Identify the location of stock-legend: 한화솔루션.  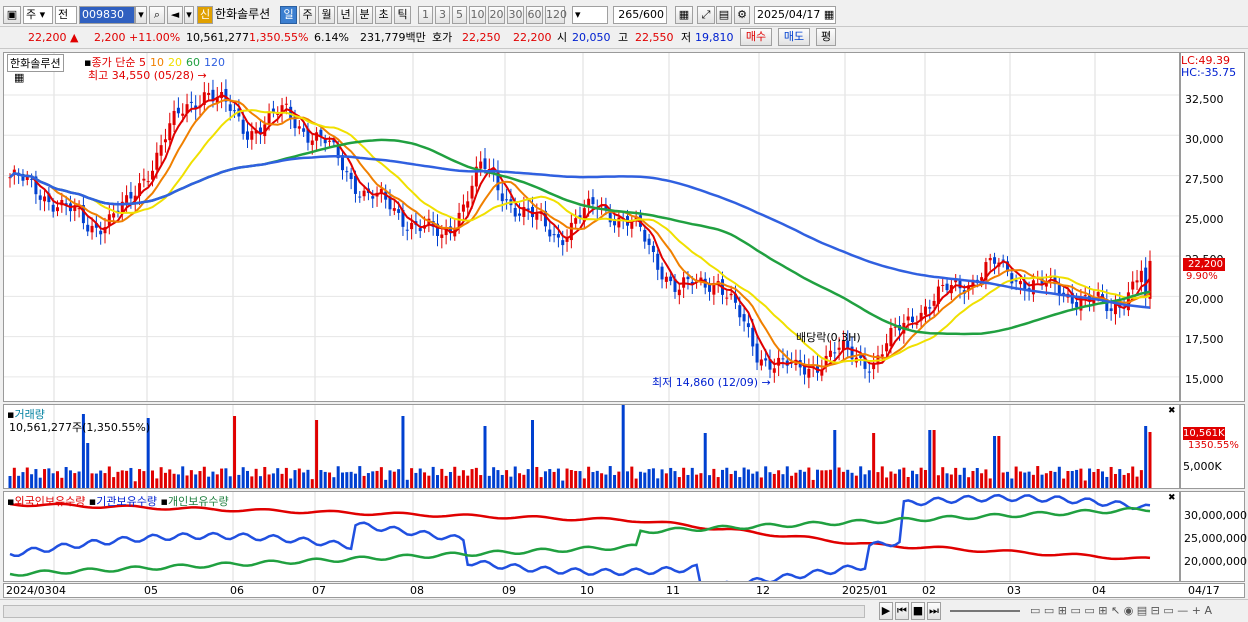
(35, 63).